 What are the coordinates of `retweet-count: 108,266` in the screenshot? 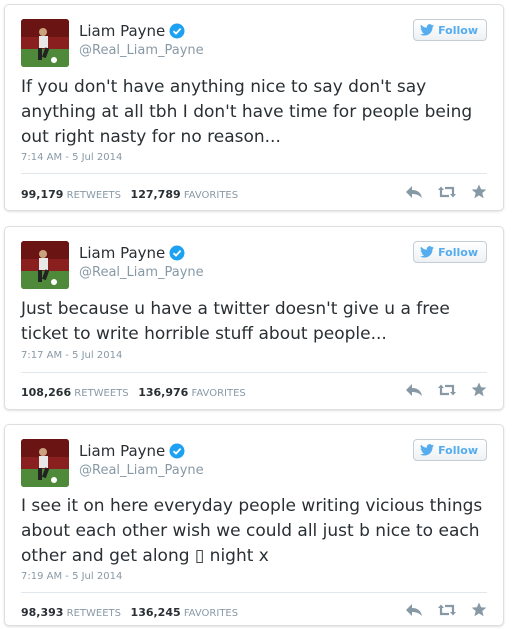 It's located at (46, 392).